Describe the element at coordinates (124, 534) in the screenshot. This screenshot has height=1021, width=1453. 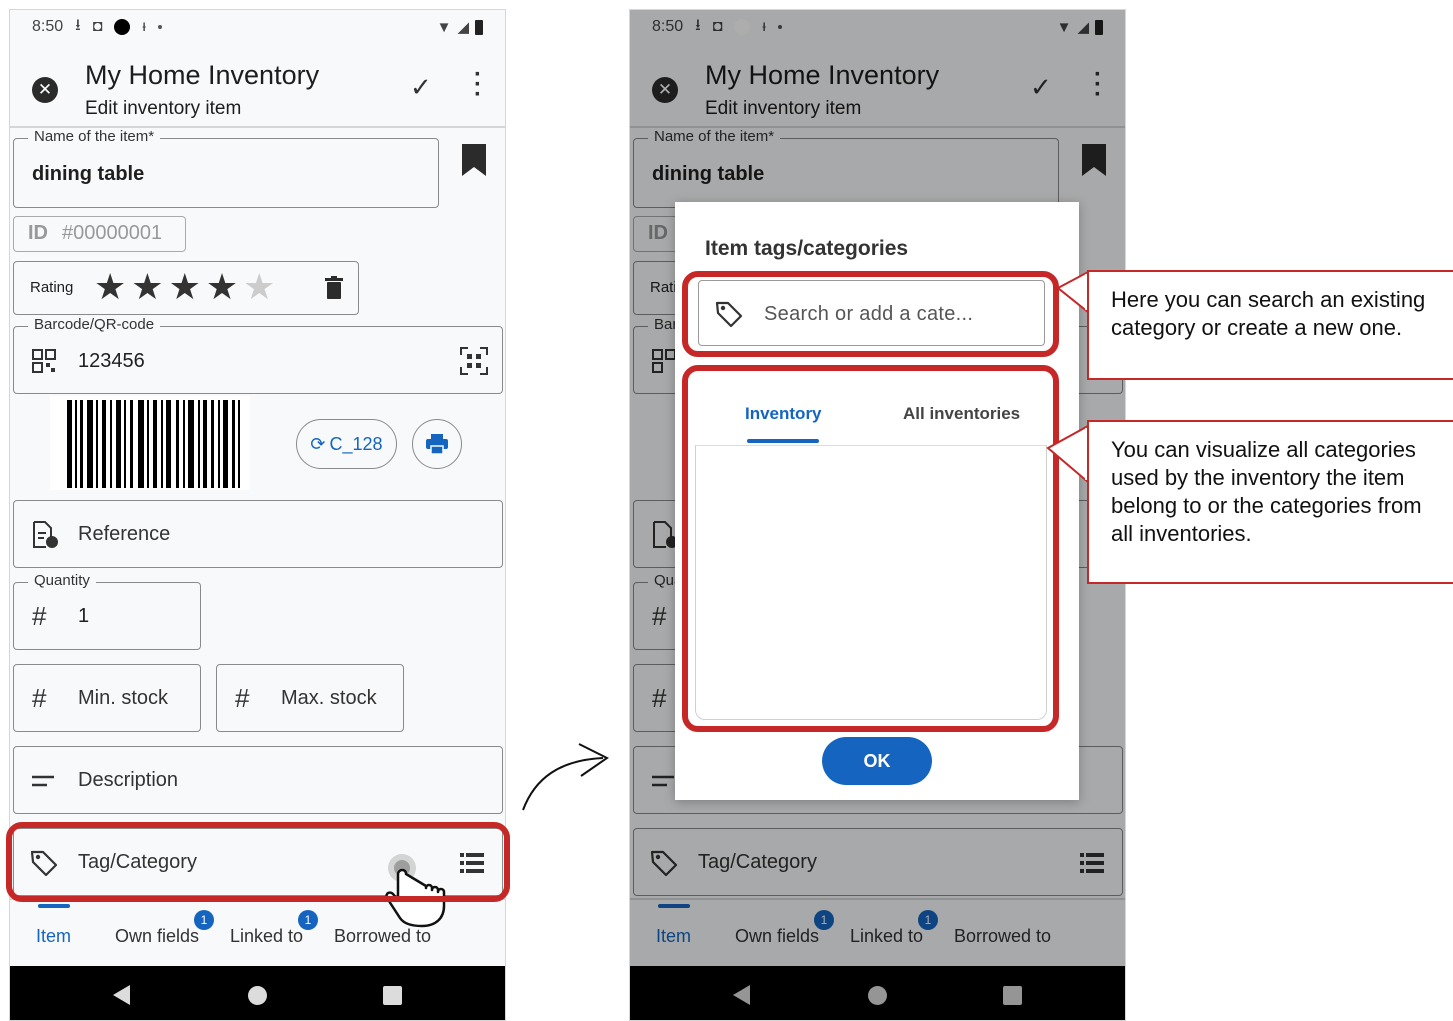
I see `reference-placeholder: Reference` at that location.